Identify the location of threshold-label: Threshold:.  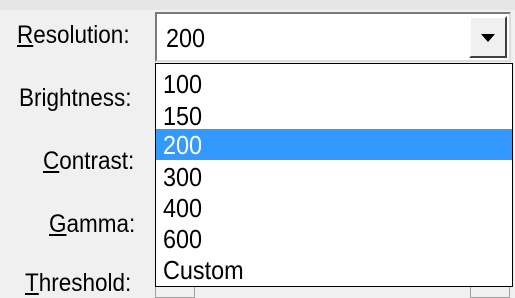
(78, 283).